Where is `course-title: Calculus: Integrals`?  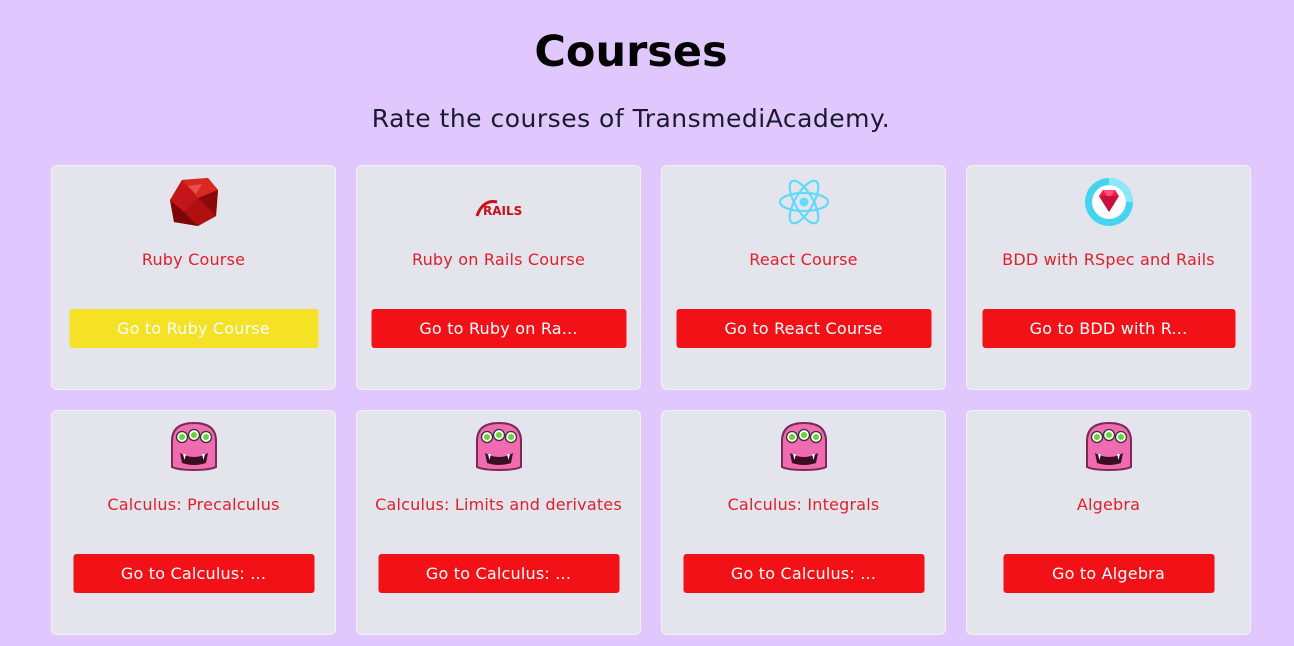 course-title: Calculus: Integrals is located at coordinates (803, 504).